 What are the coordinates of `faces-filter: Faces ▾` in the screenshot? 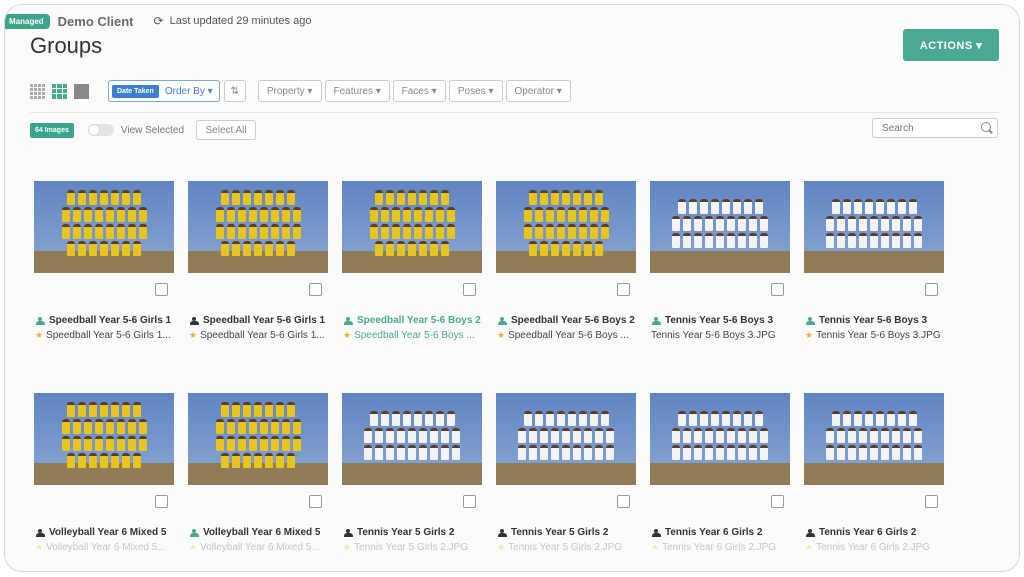 It's located at (419, 91).